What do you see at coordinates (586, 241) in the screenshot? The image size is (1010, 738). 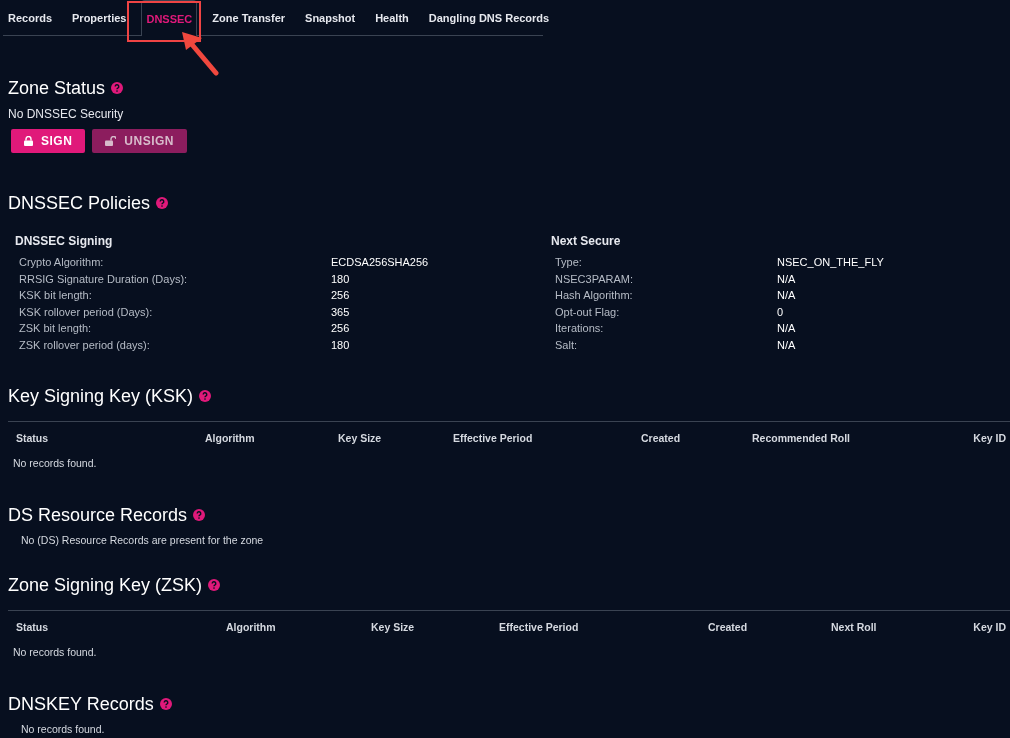 I see `group-title: Next Secure` at bounding box center [586, 241].